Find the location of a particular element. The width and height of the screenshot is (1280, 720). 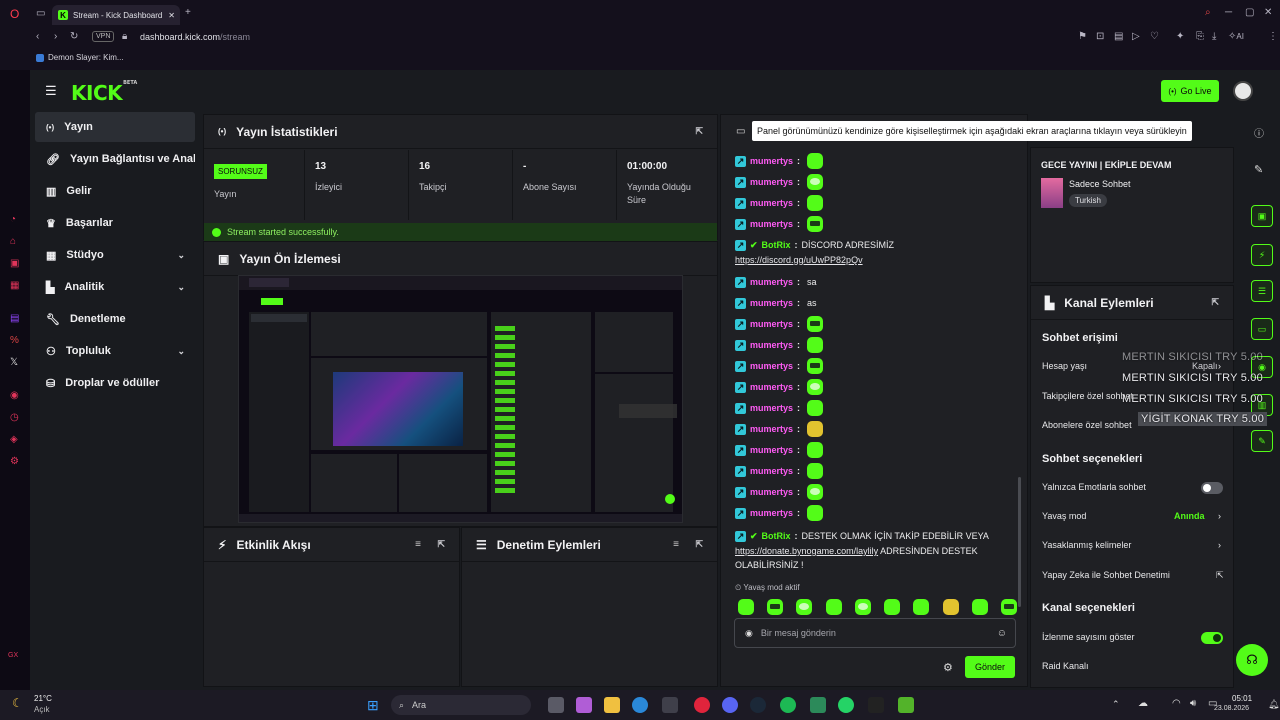

sidebar-item-achievements: ♛ Başarılar is located at coordinates (115, 223).